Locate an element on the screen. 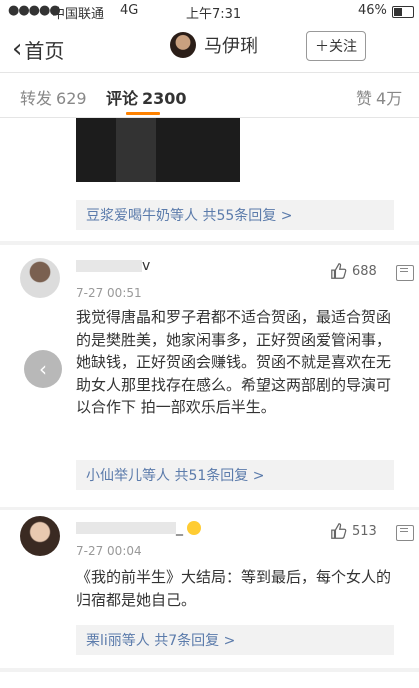 The image size is (419, 688). name-suffix: v is located at coordinates (146, 266).